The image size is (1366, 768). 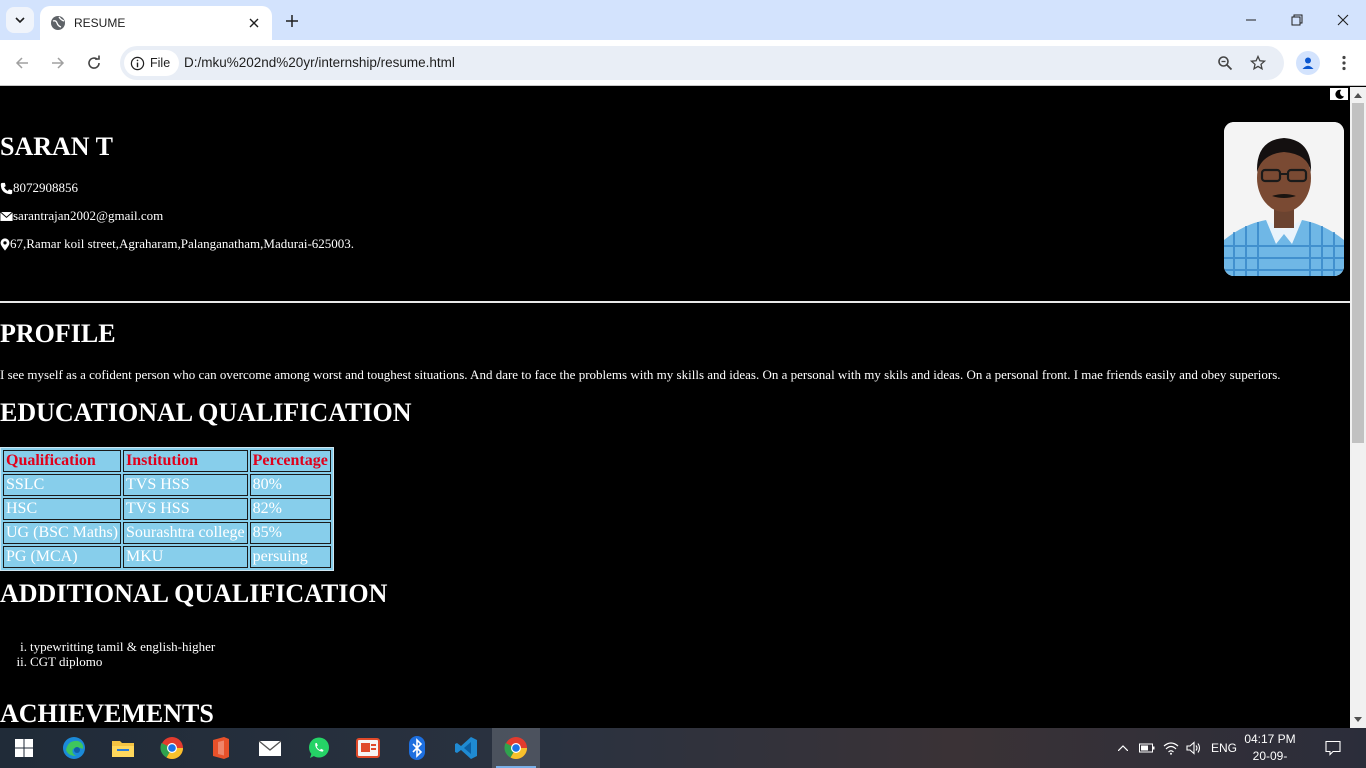 What do you see at coordinates (23, 646) in the screenshot?
I see `list-marker: i.` at bounding box center [23, 646].